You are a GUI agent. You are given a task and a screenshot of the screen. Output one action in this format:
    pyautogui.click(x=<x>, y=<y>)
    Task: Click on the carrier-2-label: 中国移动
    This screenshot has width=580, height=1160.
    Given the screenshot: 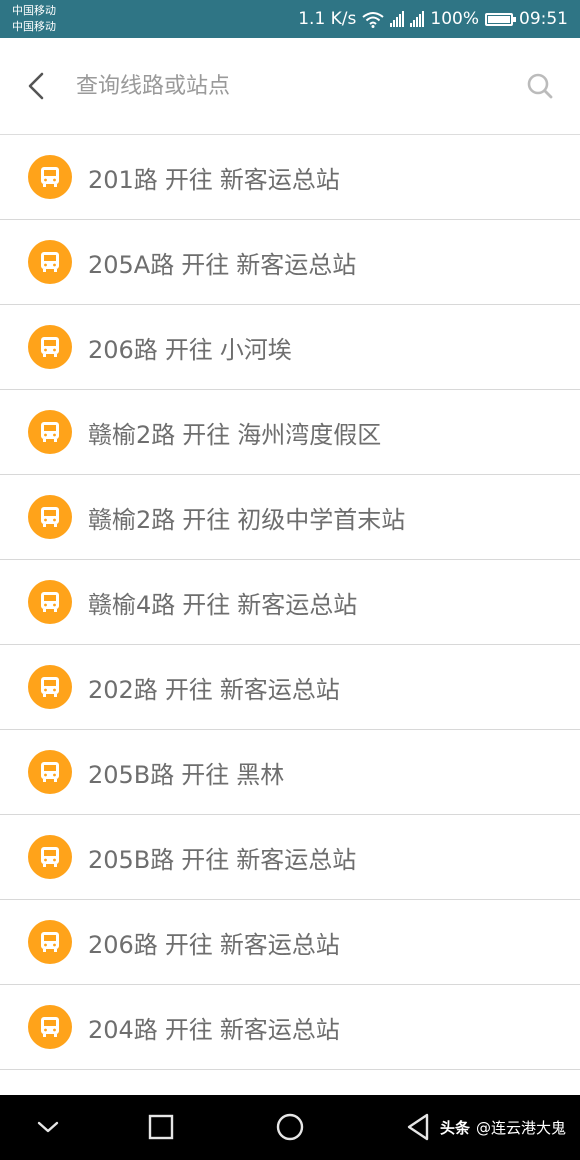 What is the action you would take?
    pyautogui.click(x=34, y=26)
    